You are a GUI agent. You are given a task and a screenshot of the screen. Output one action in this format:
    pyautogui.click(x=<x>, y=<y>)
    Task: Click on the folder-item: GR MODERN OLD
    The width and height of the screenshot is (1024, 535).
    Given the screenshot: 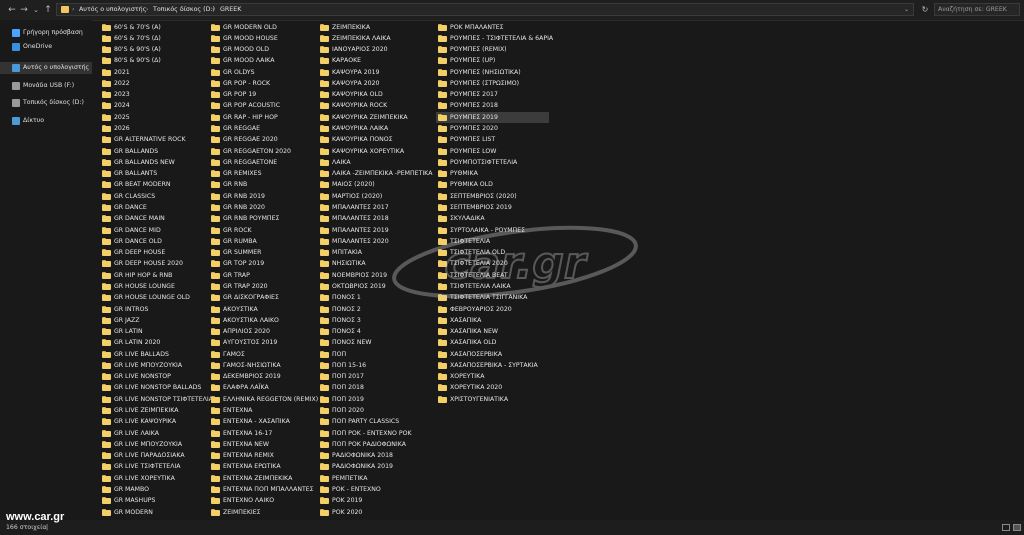 What is the action you would take?
    pyautogui.click(x=259, y=27)
    